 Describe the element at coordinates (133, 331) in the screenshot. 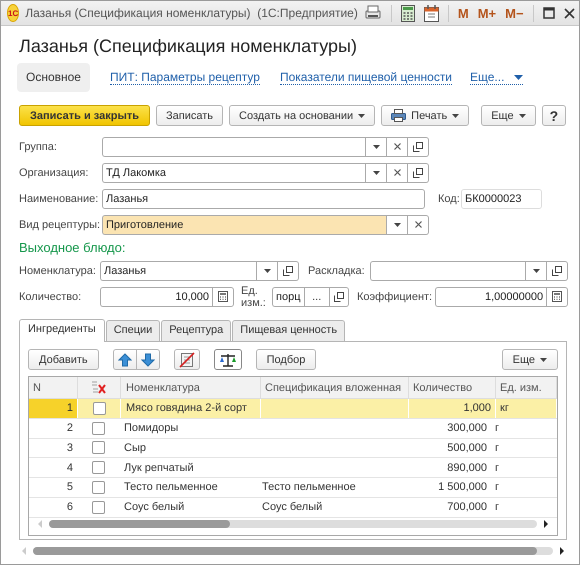

I see `tab: Специи` at that location.